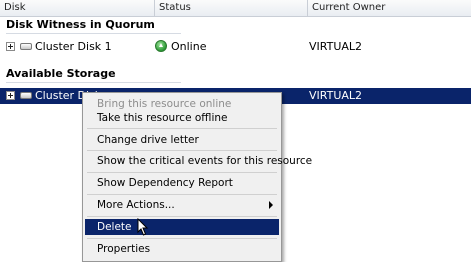 This screenshot has width=471, height=262. What do you see at coordinates (73, 46) in the screenshot?
I see `disk-name: Cluster Disk 1` at bounding box center [73, 46].